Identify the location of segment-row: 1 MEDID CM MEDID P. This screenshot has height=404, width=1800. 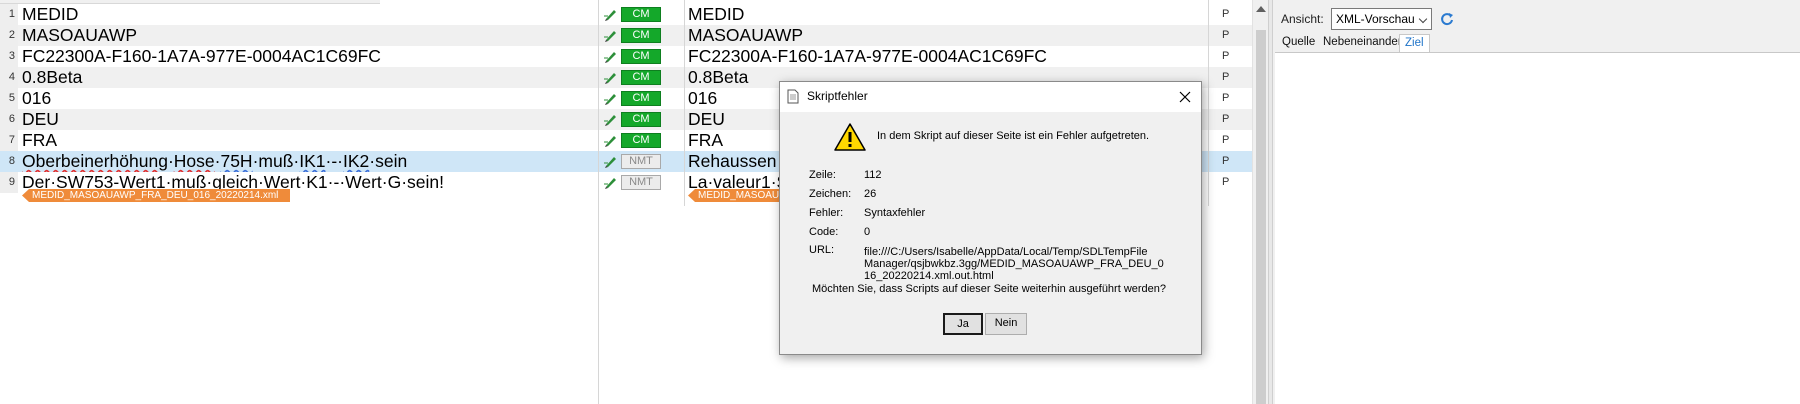
(634, 14).